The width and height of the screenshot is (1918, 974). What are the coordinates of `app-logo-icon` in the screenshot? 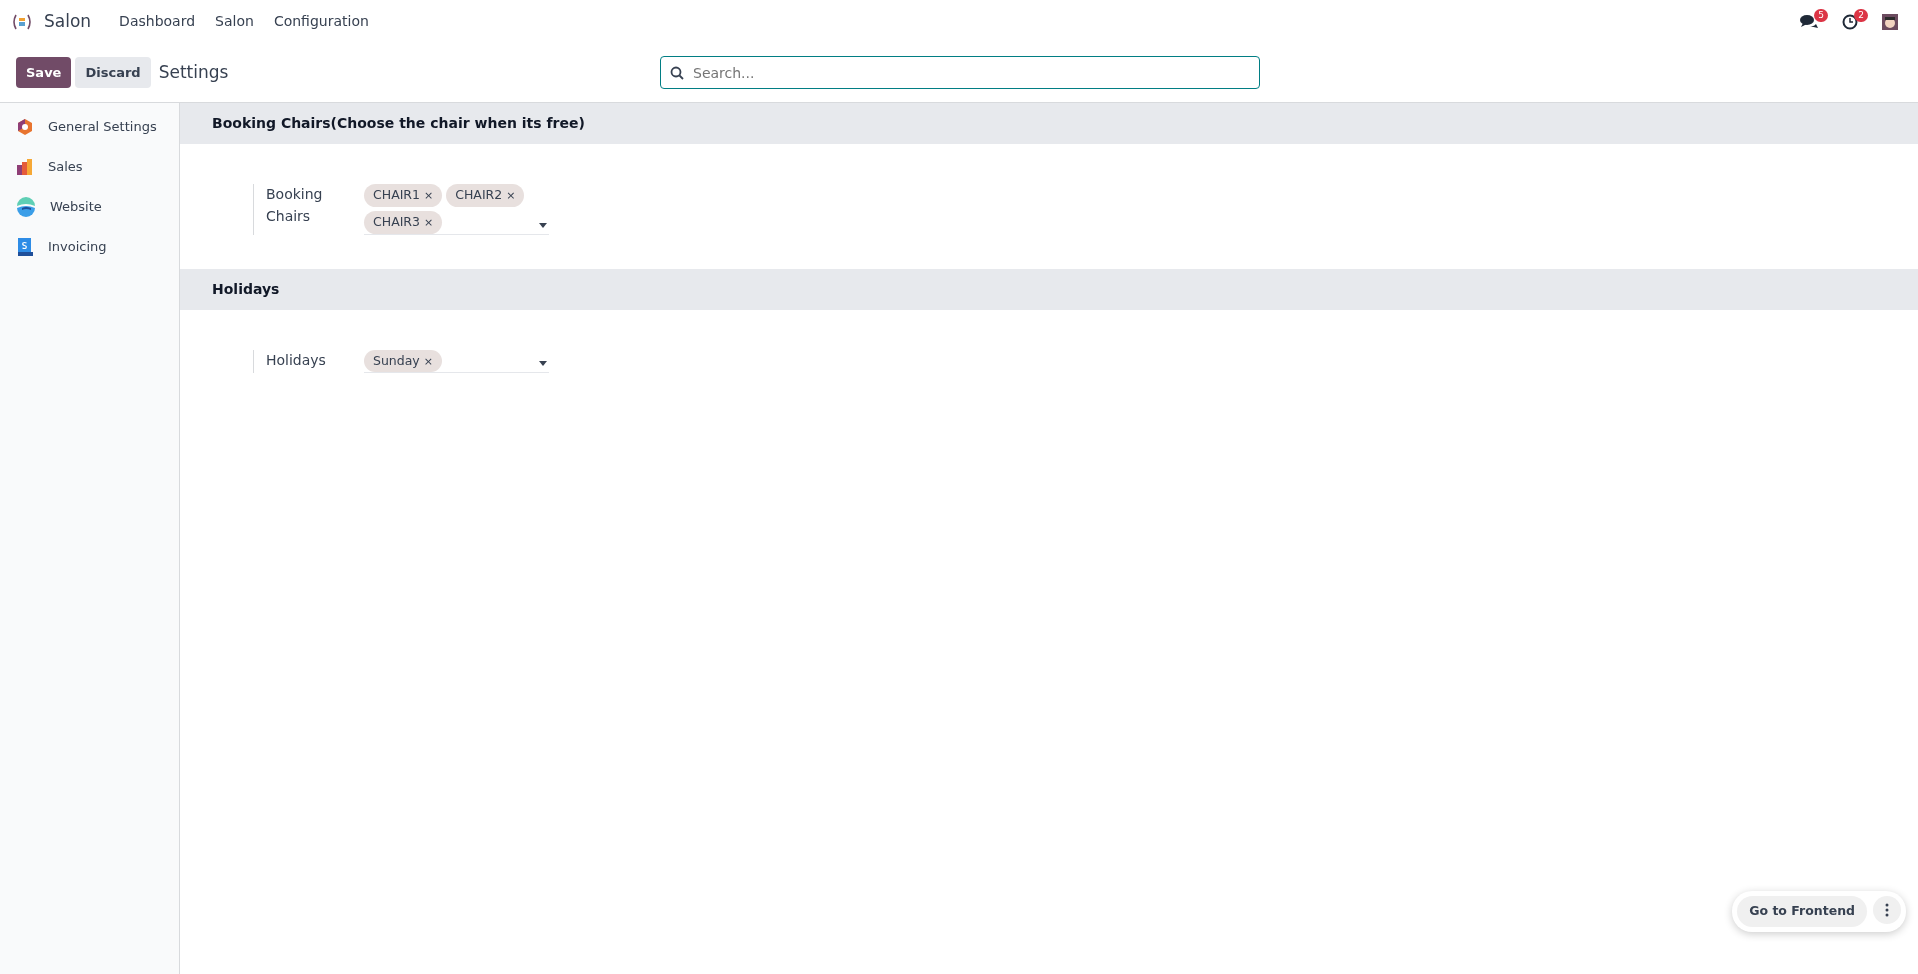 It's located at (22, 21).